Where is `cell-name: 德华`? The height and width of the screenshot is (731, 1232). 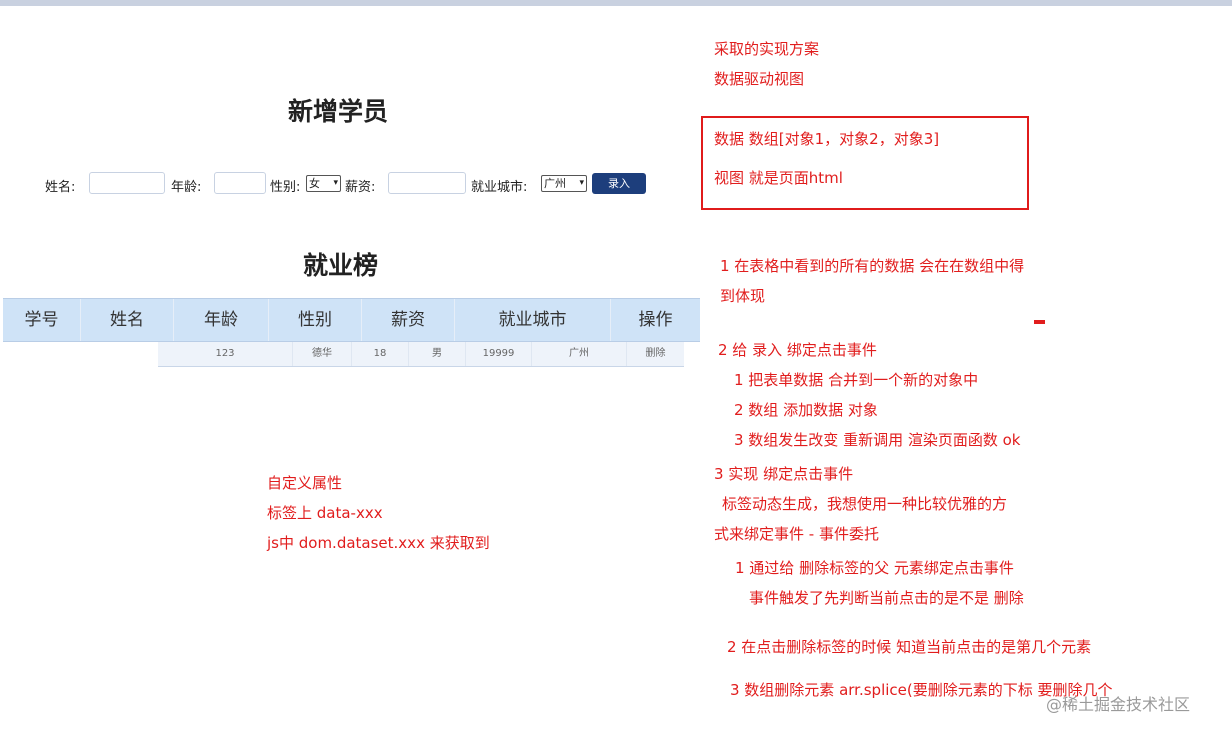 cell-name: 德华 is located at coordinates (322, 354).